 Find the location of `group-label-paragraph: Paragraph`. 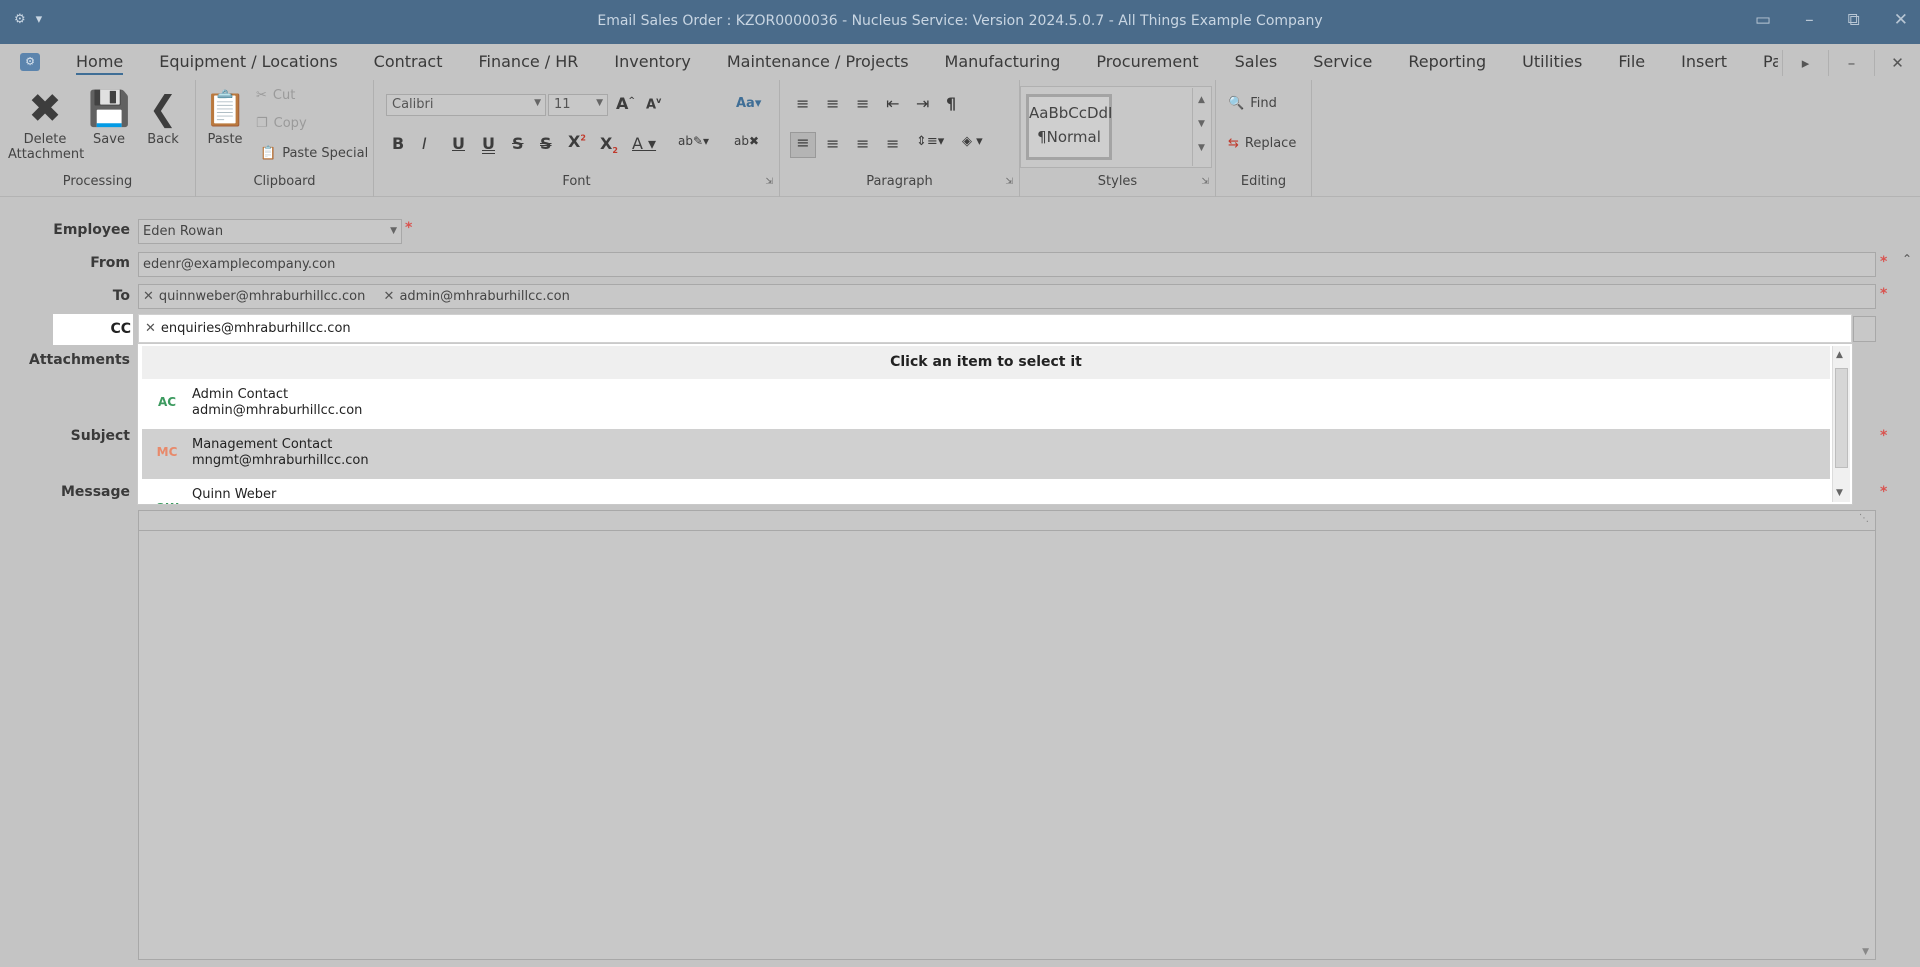

group-label-paragraph: Paragraph is located at coordinates (899, 181).